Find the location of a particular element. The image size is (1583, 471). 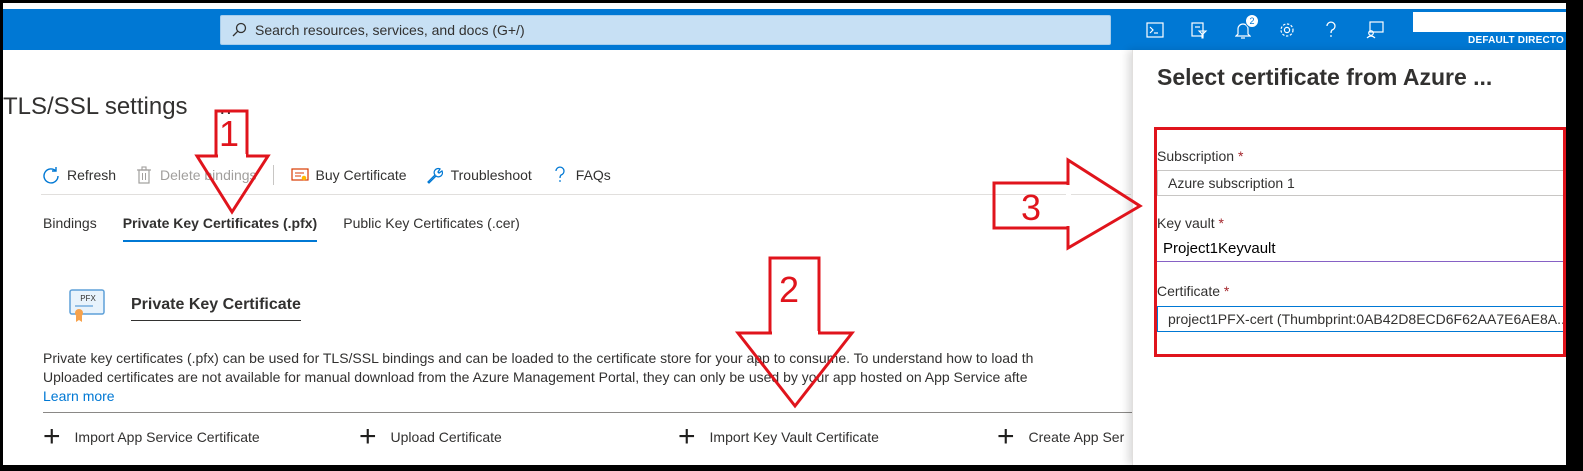

arrow-2-join is located at coordinates (795, 333).